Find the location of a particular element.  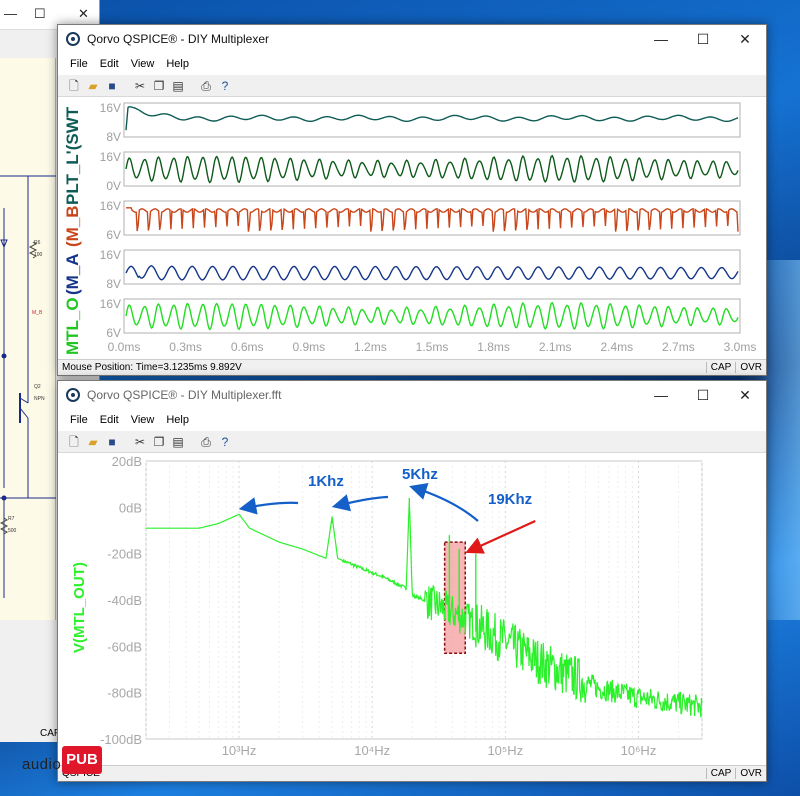

waveform-menu-bar: File Edit View Help is located at coordinates (412, 64).